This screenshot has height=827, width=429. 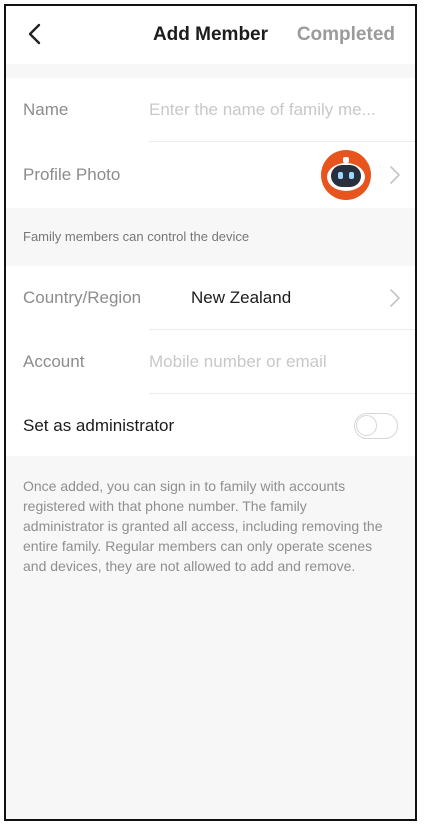 I want to click on country-value: New Zealand, so click(x=241, y=297).